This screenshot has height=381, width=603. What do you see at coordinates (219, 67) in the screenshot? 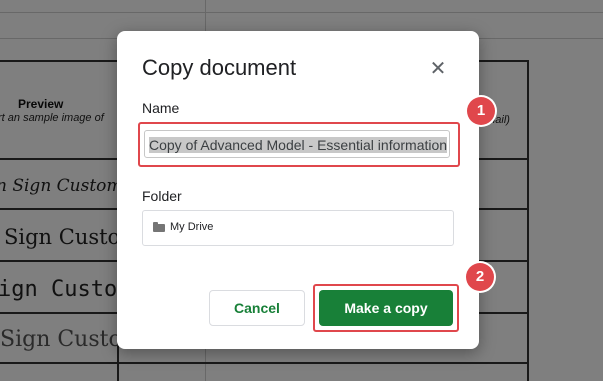
I see `dialog-title: Copy document` at bounding box center [219, 67].